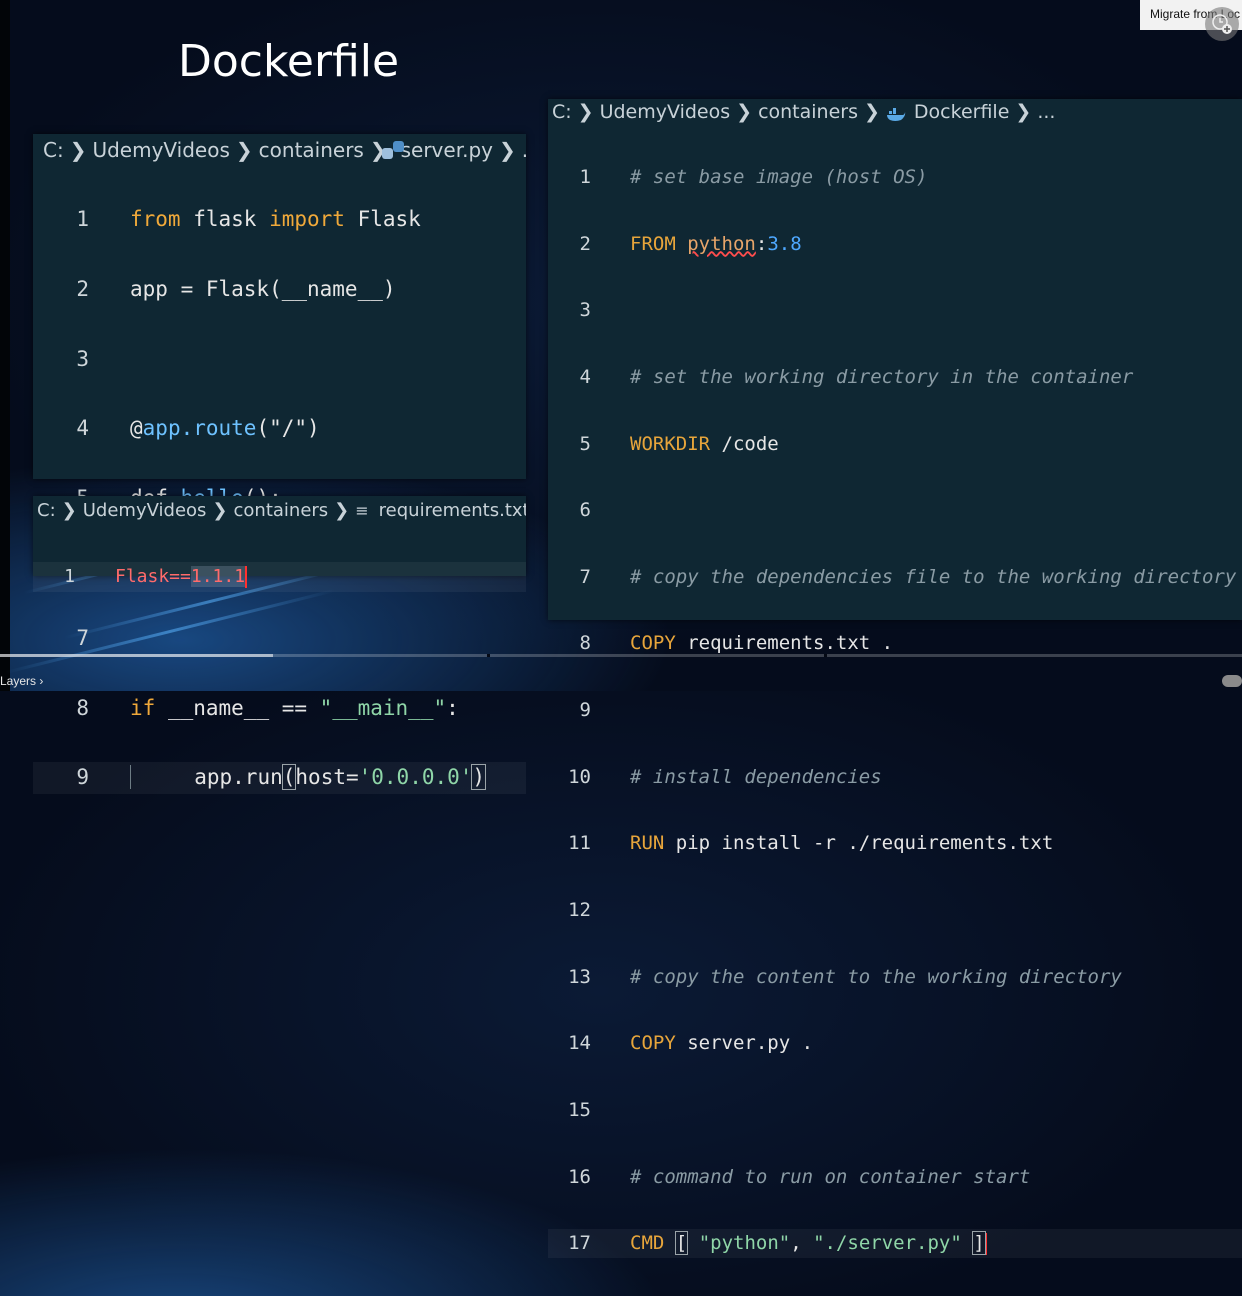  I want to click on package-name: Flask==, so click(153, 576).